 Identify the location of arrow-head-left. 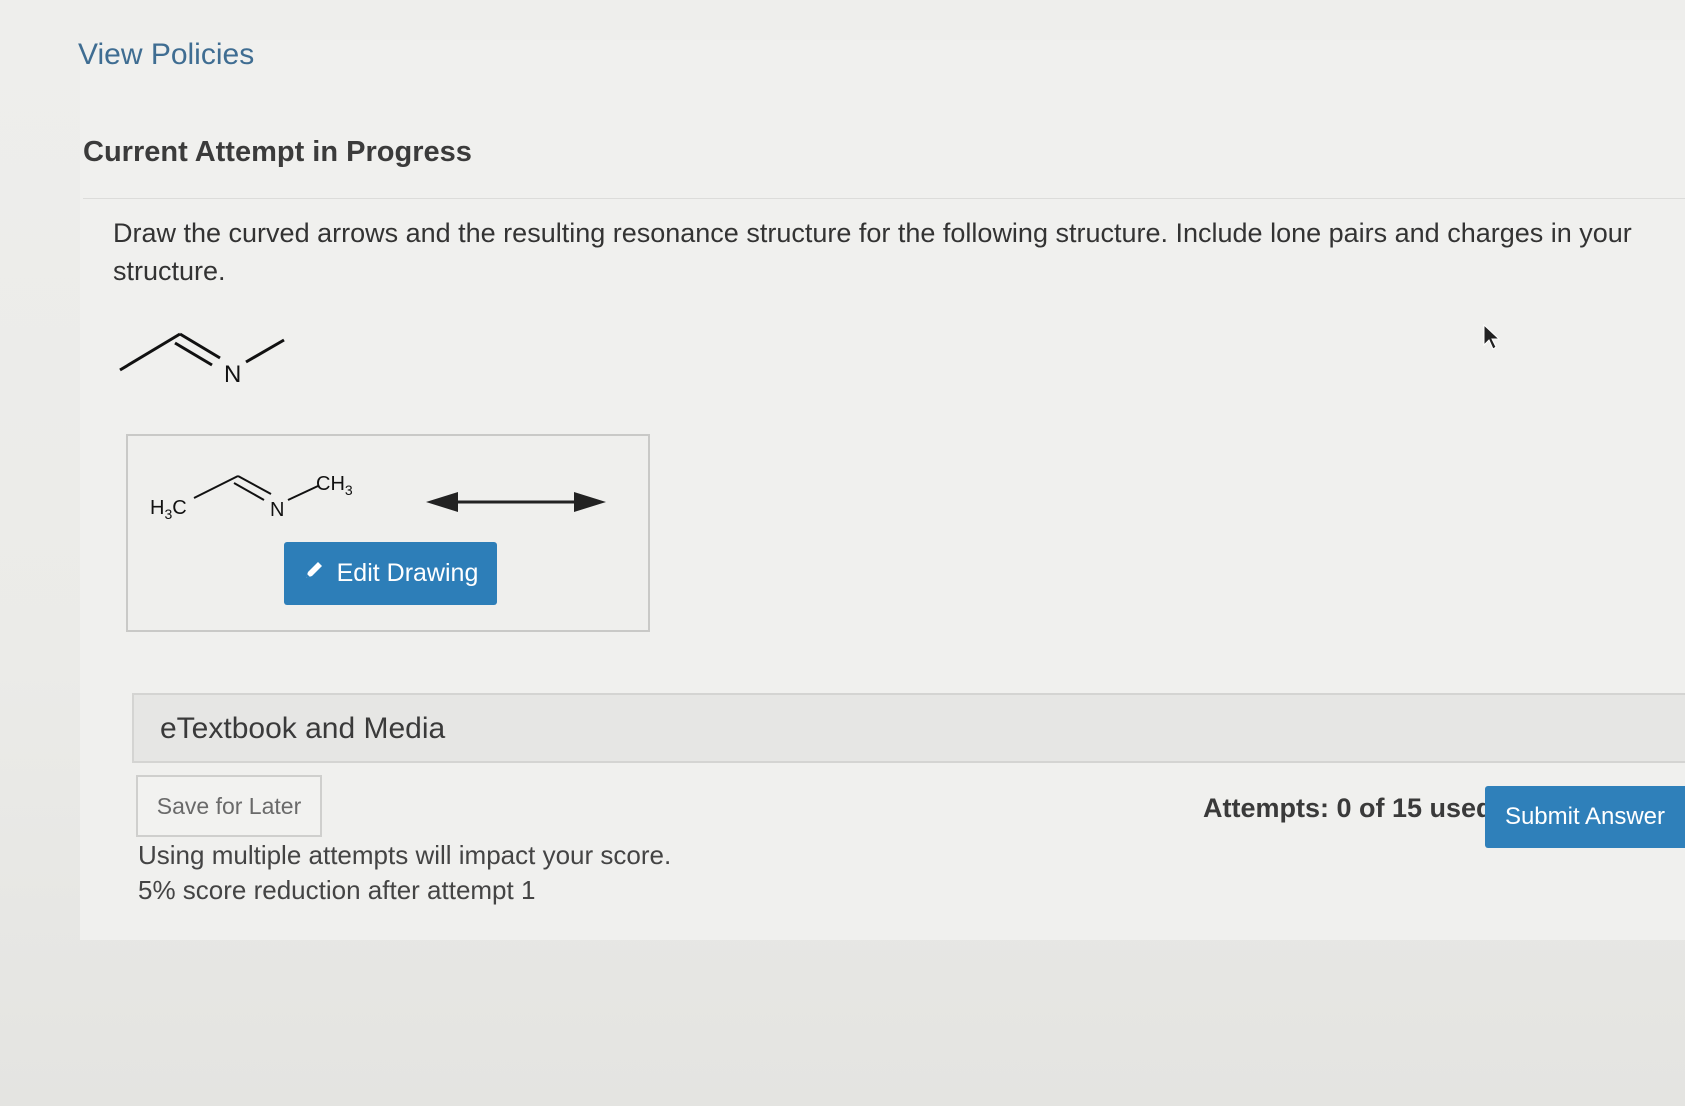
(442, 502).